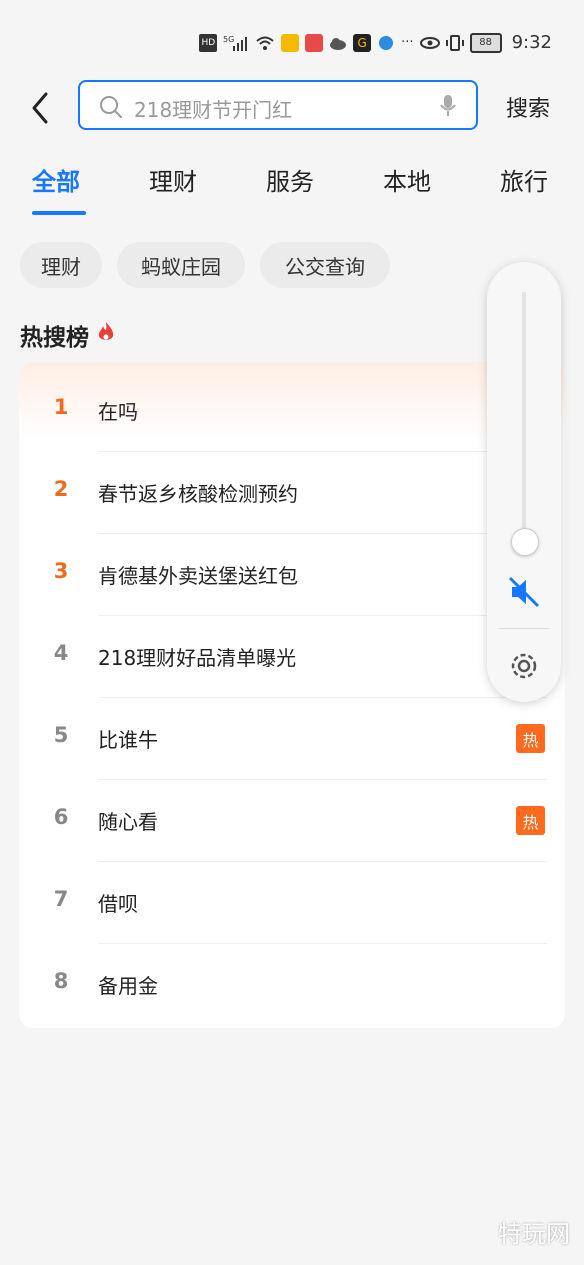  I want to click on list-item: 5 比谁牛 热, so click(292, 739).